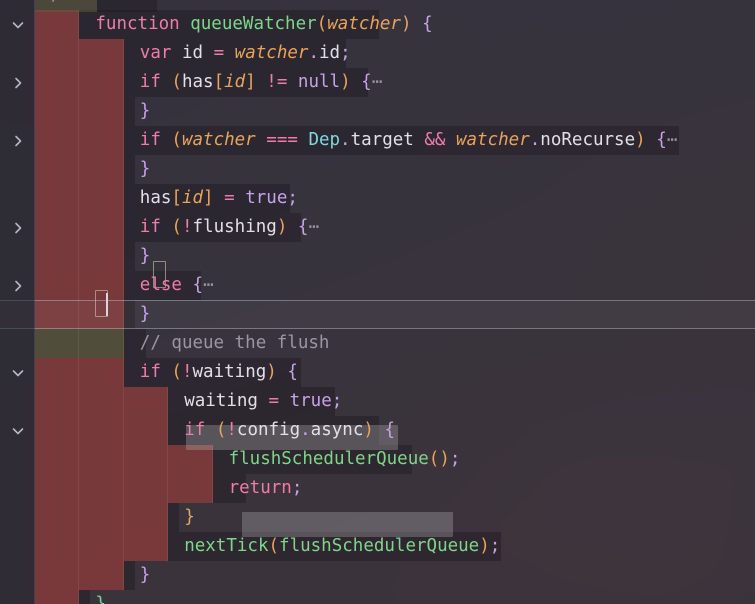 Image resolution: width=755 pixels, height=604 pixels. I want to click on code-line-text: nextTick(flushSchedulerQueue);, so click(342, 546).